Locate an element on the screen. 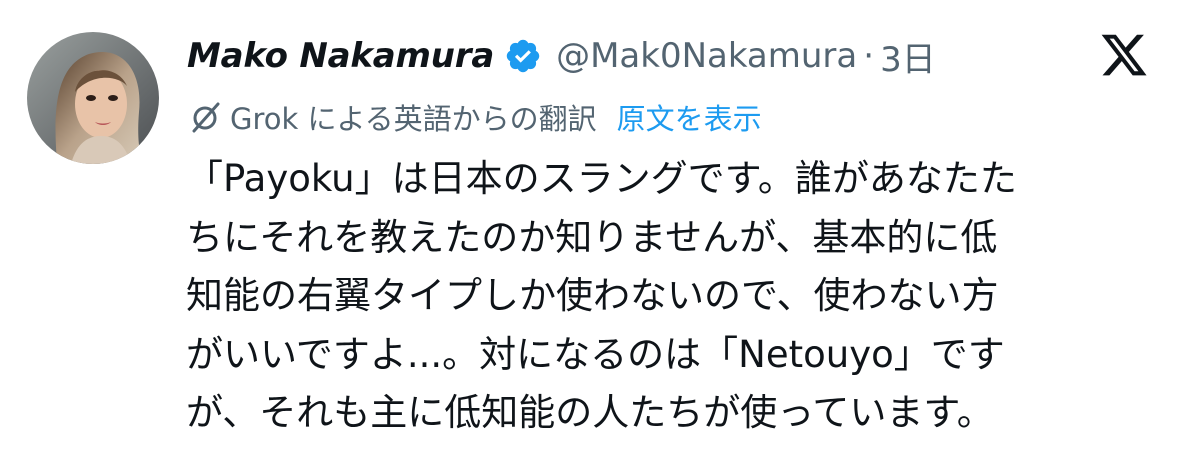 The width and height of the screenshot is (1179, 454). author-handle: @Mak0Nakamura is located at coordinates (706, 56).